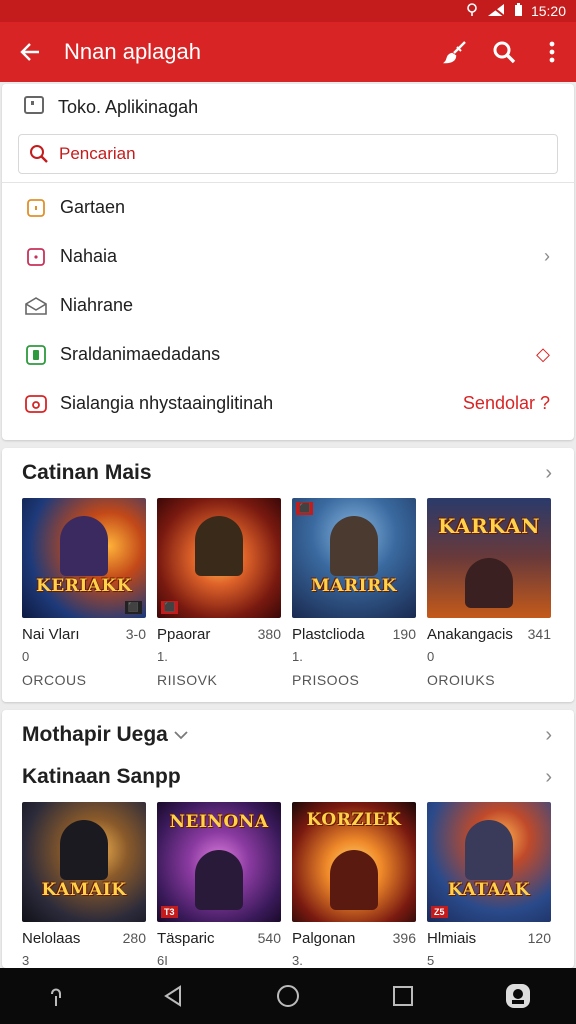 Image resolution: width=576 pixels, height=1024 pixels. Describe the element at coordinates (288, 403) in the screenshot. I see `menu-item-4: Sialangia nhystaainglitinah Sendolar ?` at that location.